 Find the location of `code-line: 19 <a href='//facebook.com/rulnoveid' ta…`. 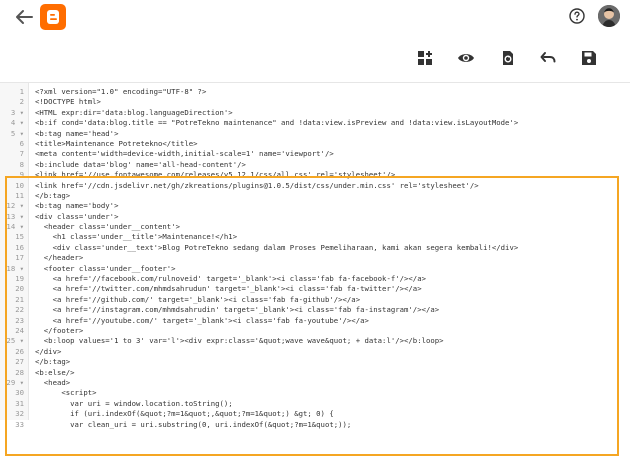

code-line: 19 <a href='//facebook.com/rulnoveid' ta… is located at coordinates (315, 279).